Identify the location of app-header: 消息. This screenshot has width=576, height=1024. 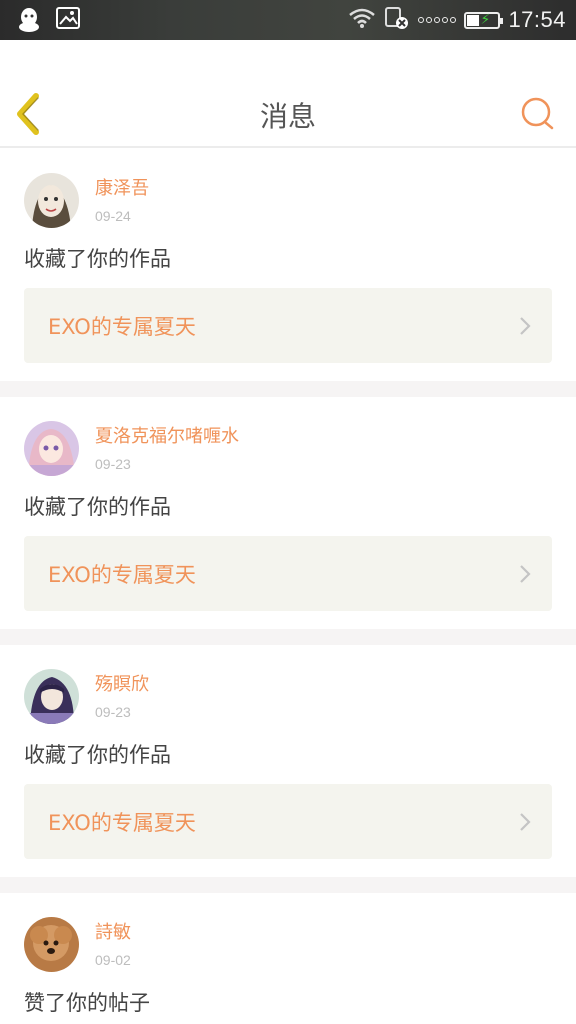
(288, 94).